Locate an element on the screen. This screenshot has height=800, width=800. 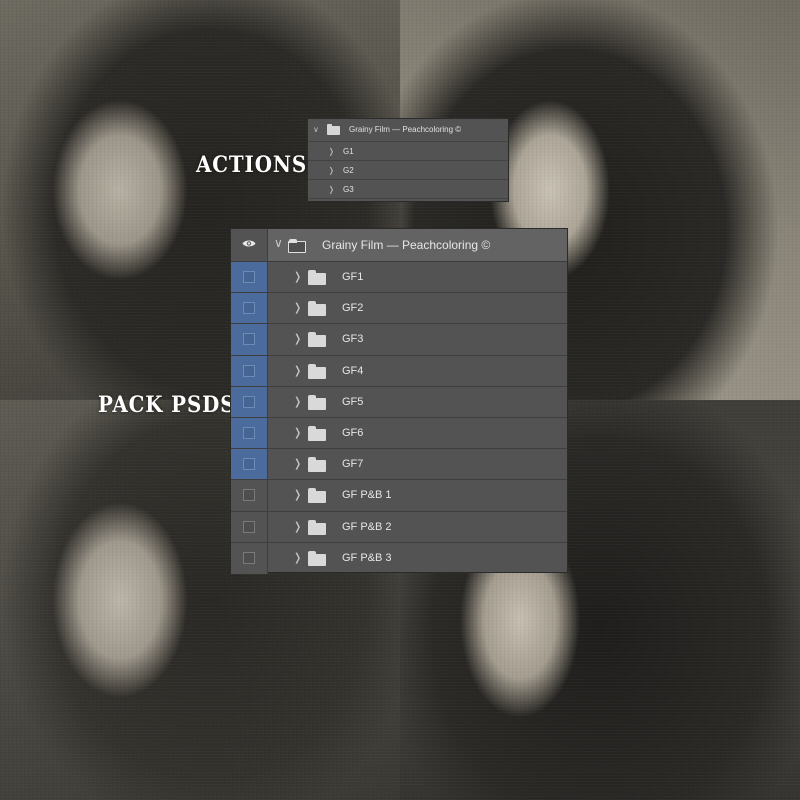
layer-row: ❭ GF3 is located at coordinates (399, 340).